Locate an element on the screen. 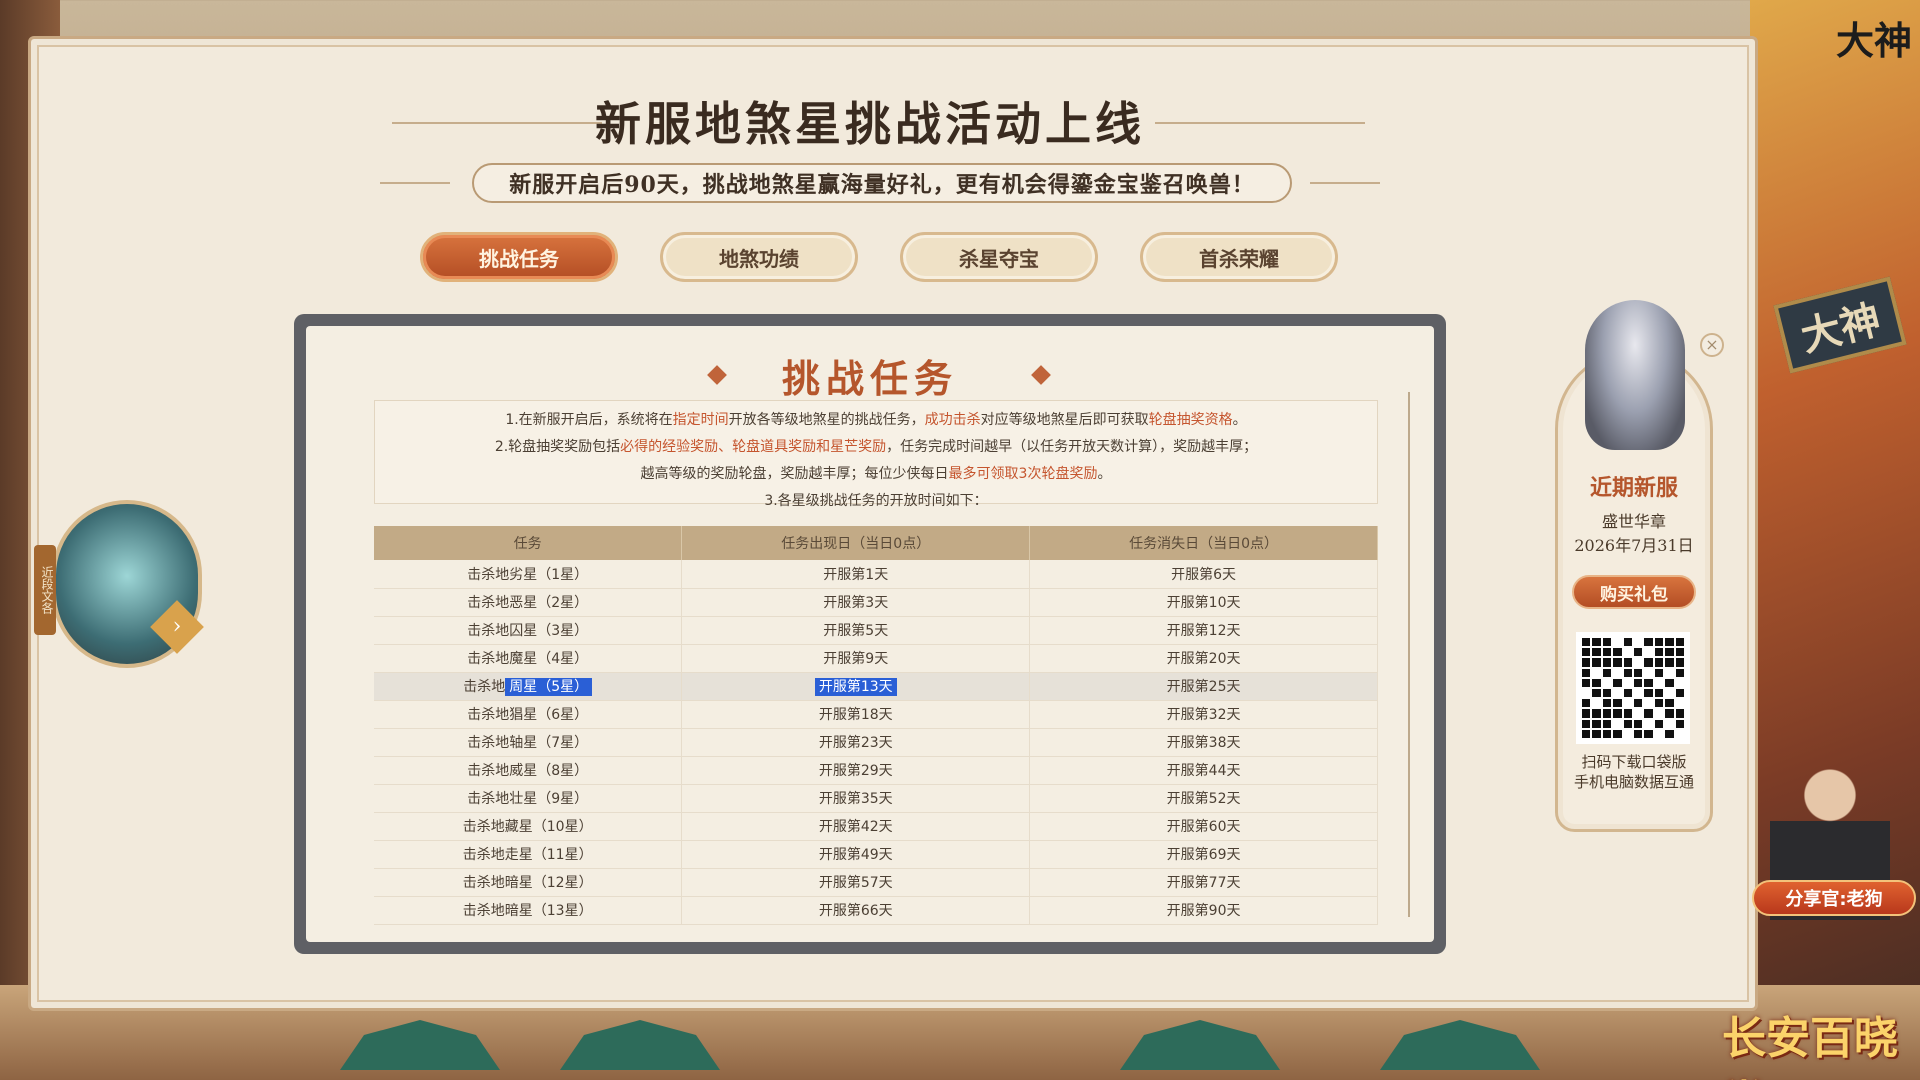 The width and height of the screenshot is (1920, 1080). table-row: 击杀地魔星（4星） 开服第9天 开服第20天 is located at coordinates (876, 658).